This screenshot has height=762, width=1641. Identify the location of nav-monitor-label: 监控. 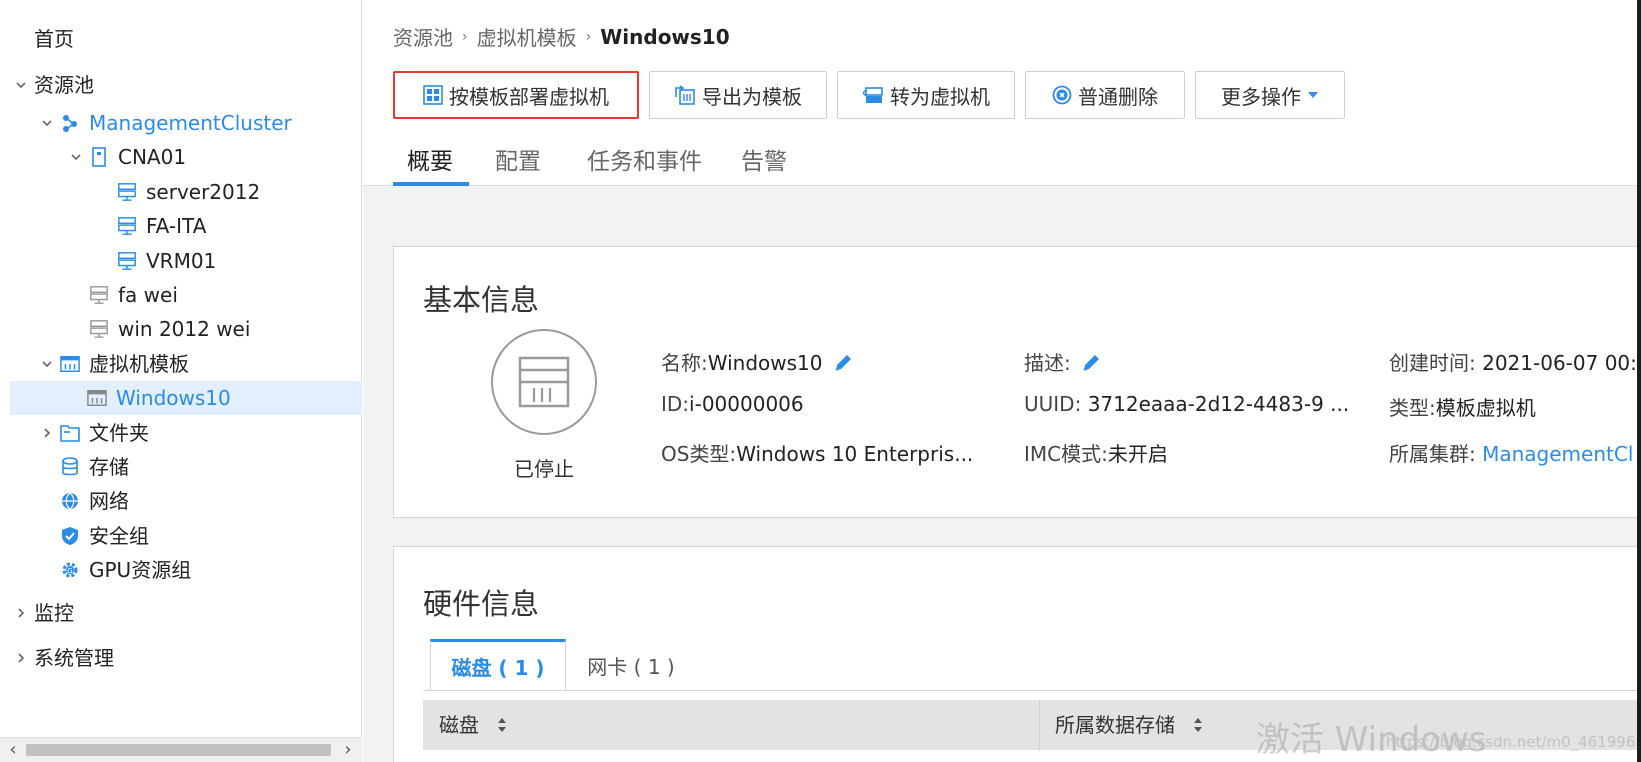
(54, 613).